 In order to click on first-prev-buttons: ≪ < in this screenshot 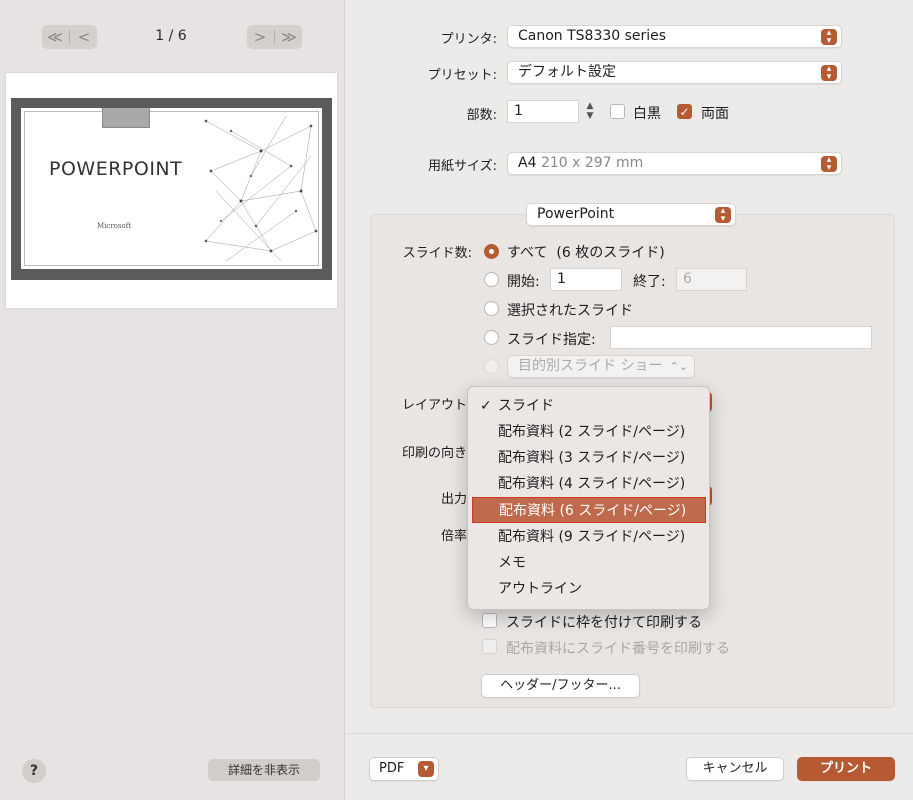, I will do `click(69, 37)`.